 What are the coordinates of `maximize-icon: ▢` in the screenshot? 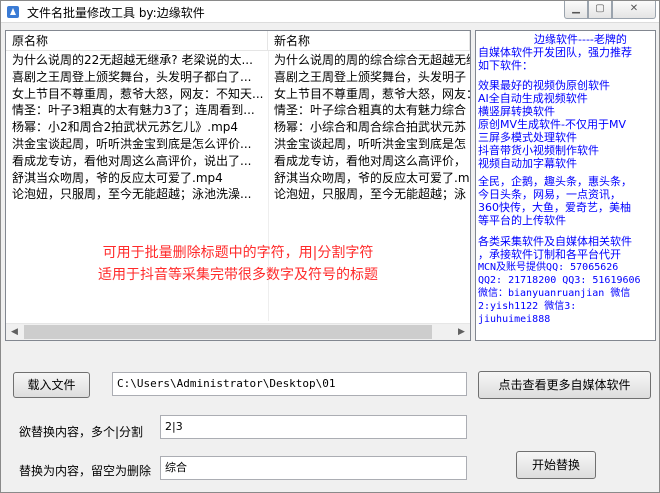 It's located at (600, 10).